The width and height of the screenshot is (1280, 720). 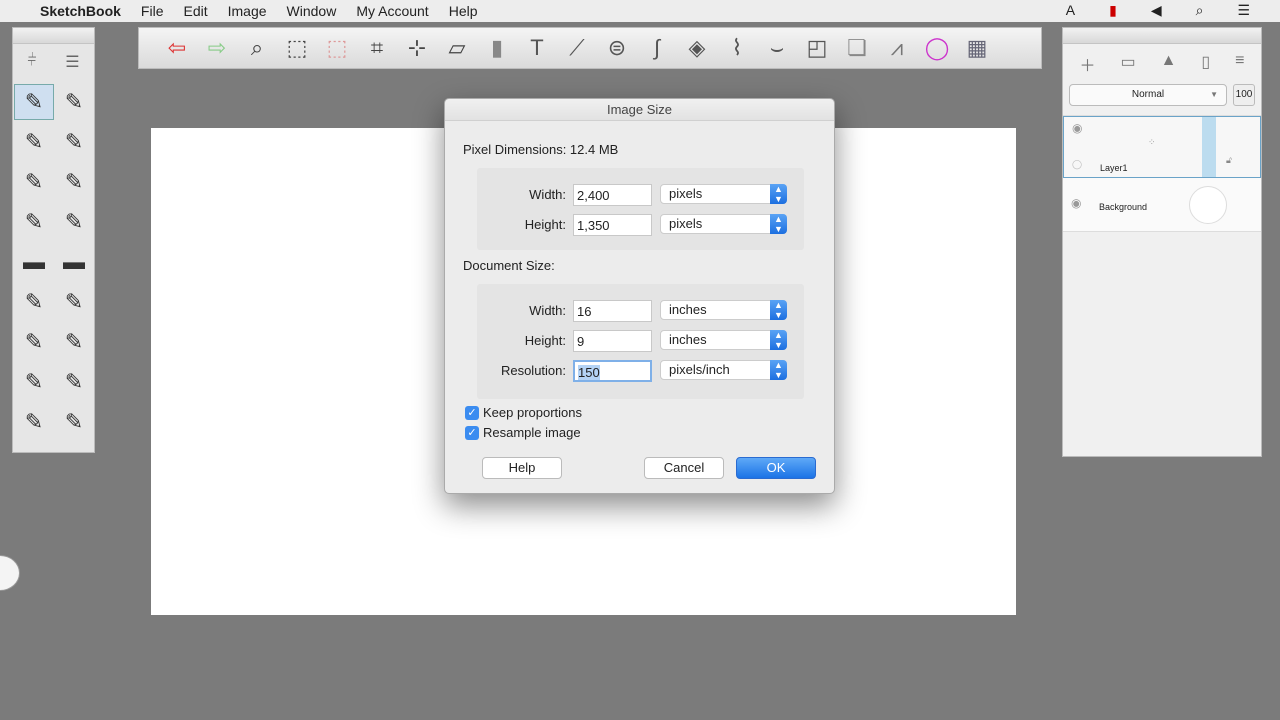 I want to click on doc-height-unit-select: inches ▲ ▼, so click(x=723, y=340).